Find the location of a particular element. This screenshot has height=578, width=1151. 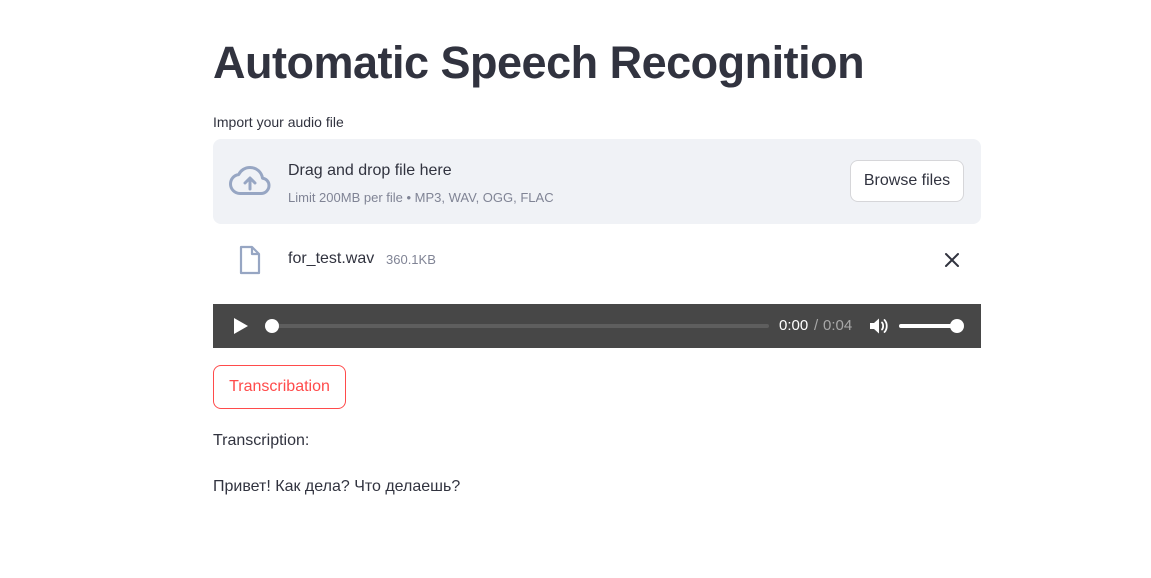

volume-slider-thumb is located at coordinates (957, 326).